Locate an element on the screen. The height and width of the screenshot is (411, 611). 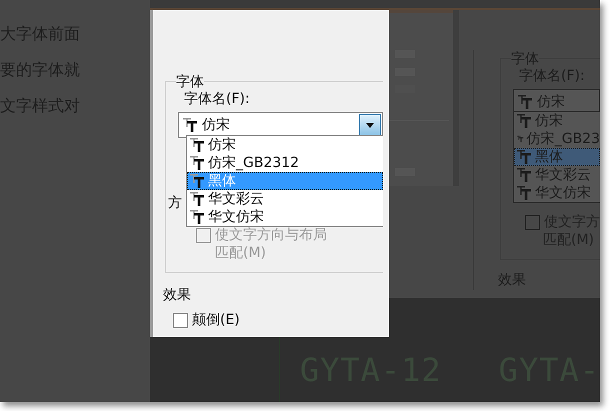
checkbox is located at coordinates (180, 320).